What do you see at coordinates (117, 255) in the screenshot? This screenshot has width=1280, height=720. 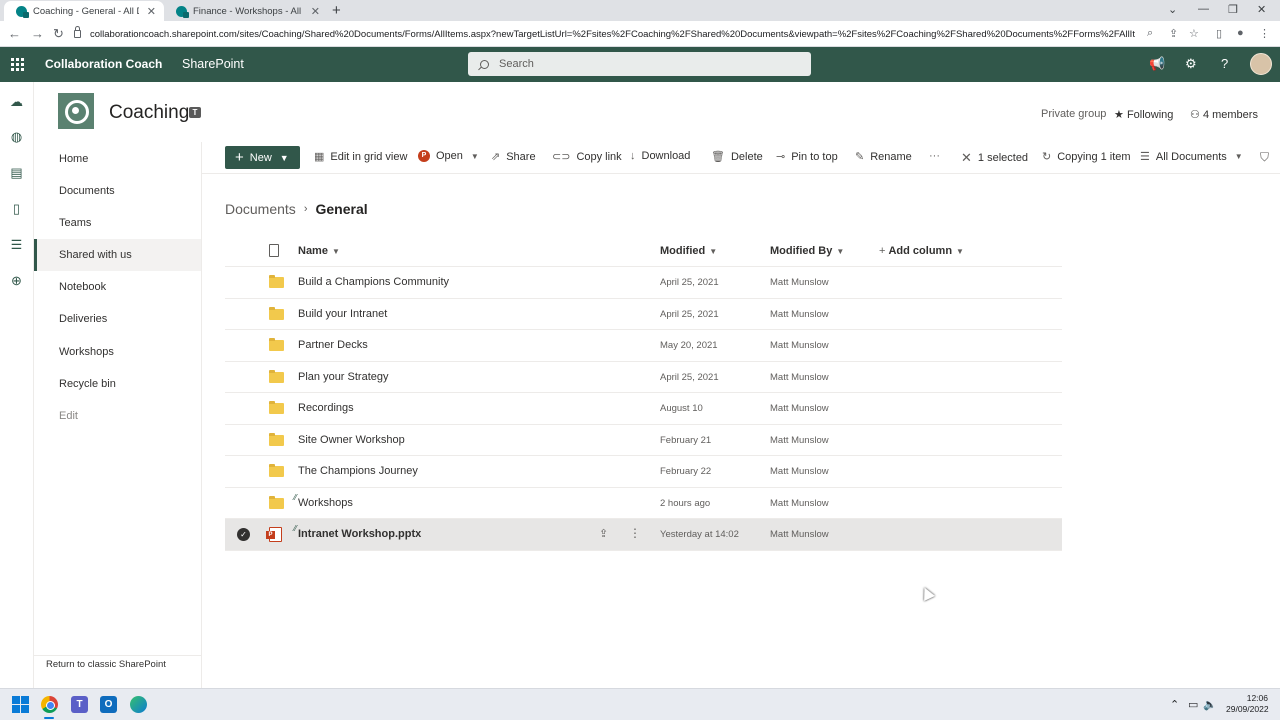 I see `nav-item-shared-with-us: Shared with us` at bounding box center [117, 255].